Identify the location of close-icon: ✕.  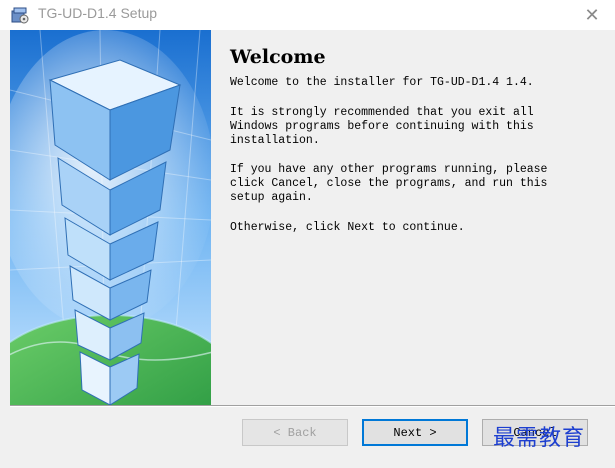
(592, 15).